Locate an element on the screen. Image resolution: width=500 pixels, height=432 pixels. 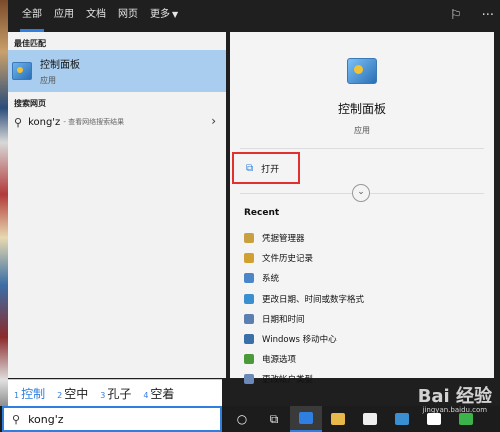
open-button: ⧉ 打开 is located at coordinates (266, 168).